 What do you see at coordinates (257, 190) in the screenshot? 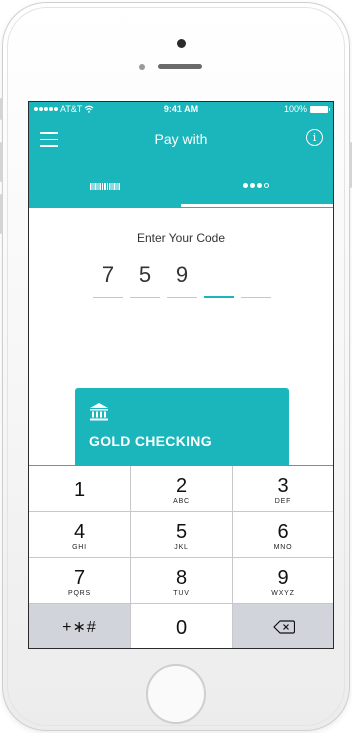
I see `tab-code` at bounding box center [257, 190].